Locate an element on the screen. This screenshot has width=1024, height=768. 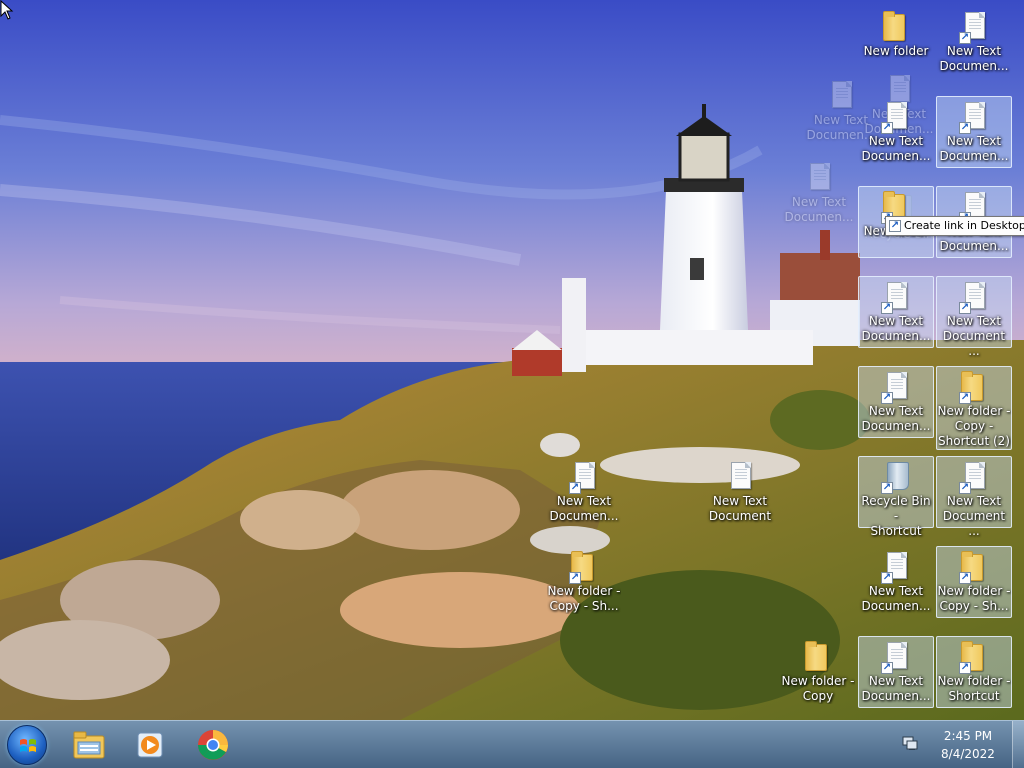
network-icon is located at coordinates (910, 743).